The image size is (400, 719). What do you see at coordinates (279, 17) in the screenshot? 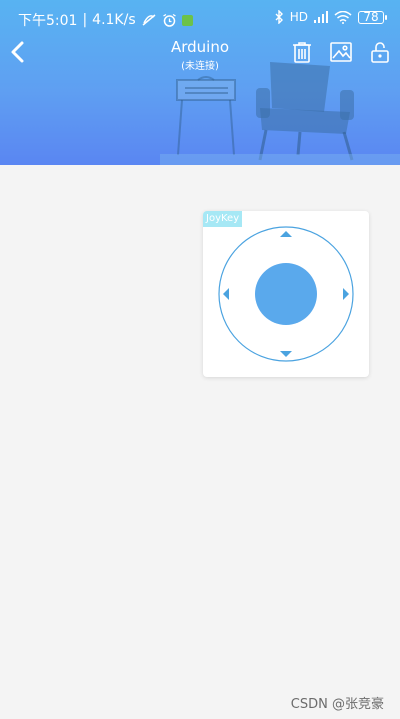
I see `bluetooth-icon` at bounding box center [279, 17].